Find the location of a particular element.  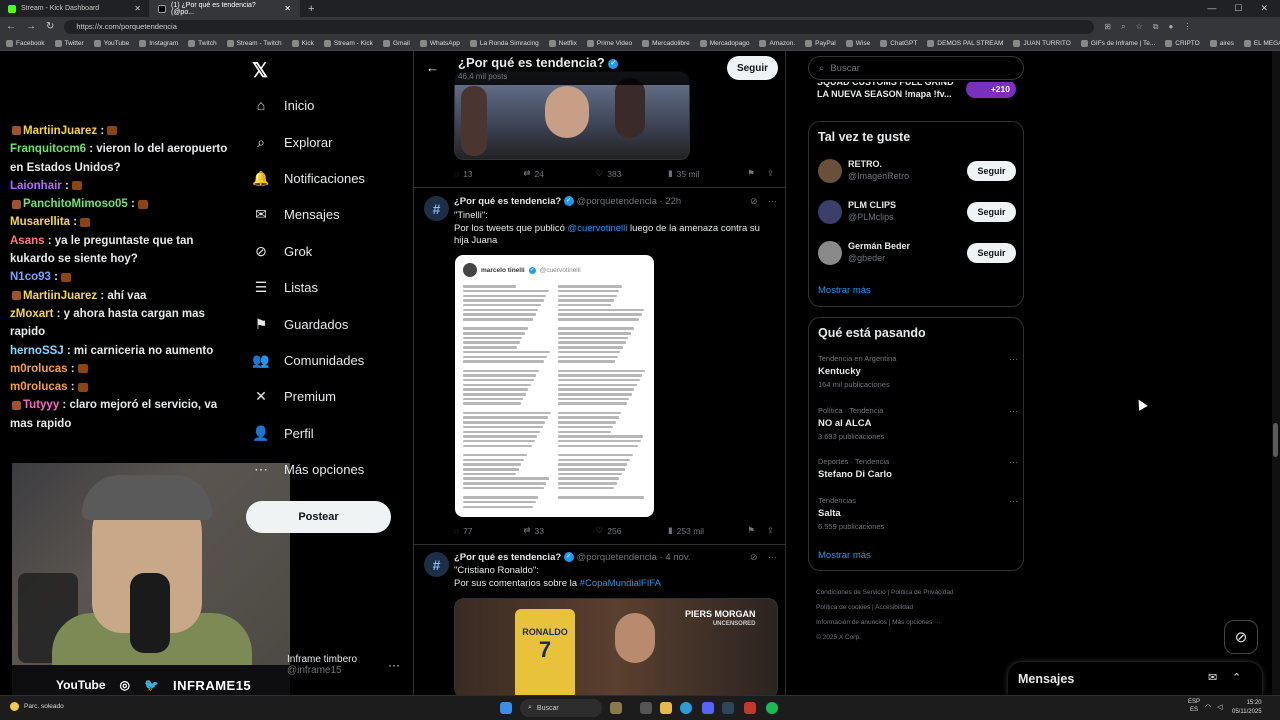

views-button: ▮ 35 mil is located at coordinates (705, 173).